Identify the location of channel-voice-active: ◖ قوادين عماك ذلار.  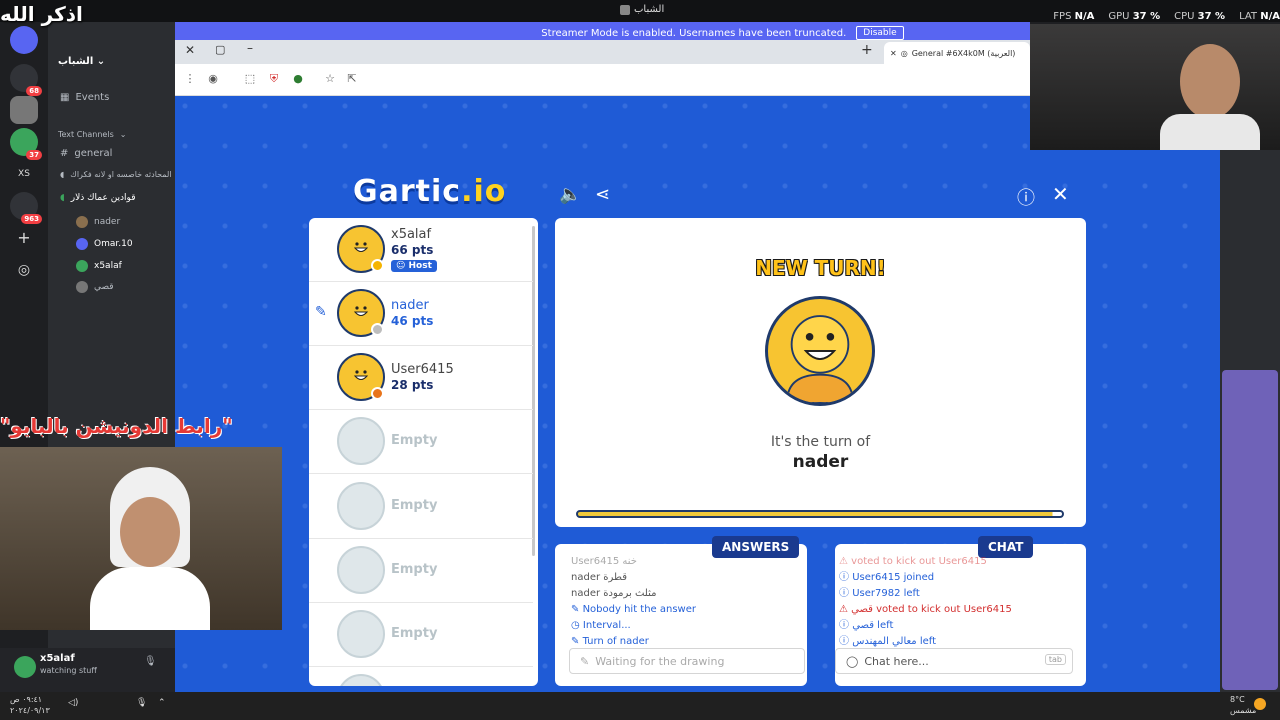
(98, 198).